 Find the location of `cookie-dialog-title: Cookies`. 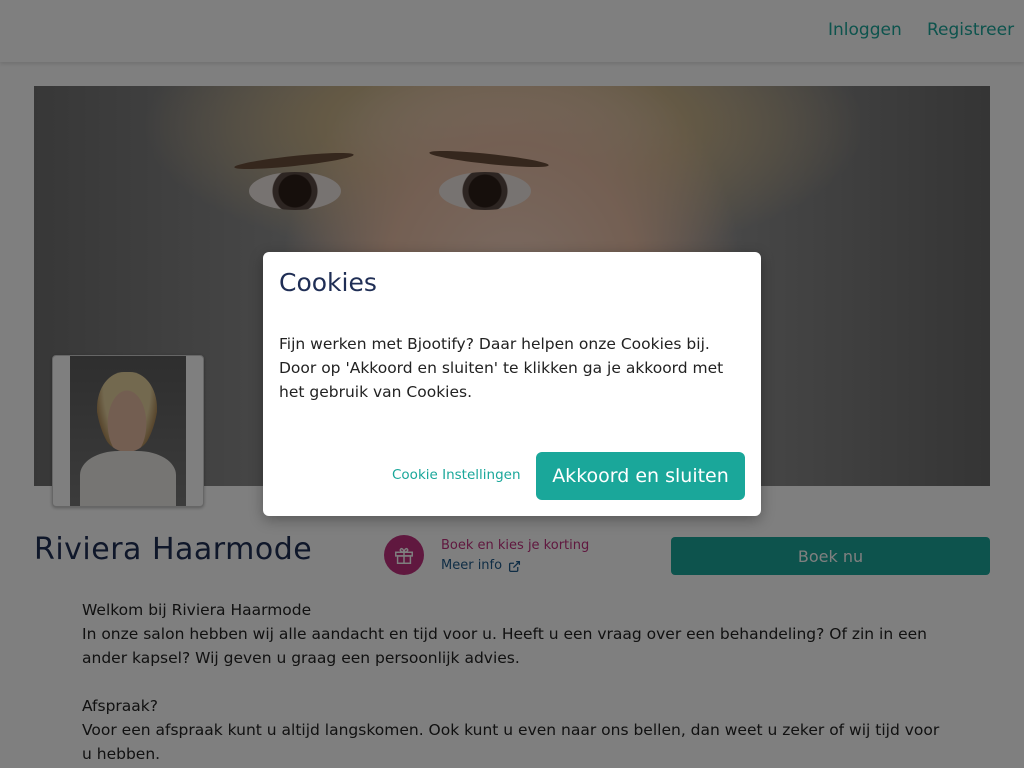

cookie-dialog-title: Cookies is located at coordinates (328, 282).